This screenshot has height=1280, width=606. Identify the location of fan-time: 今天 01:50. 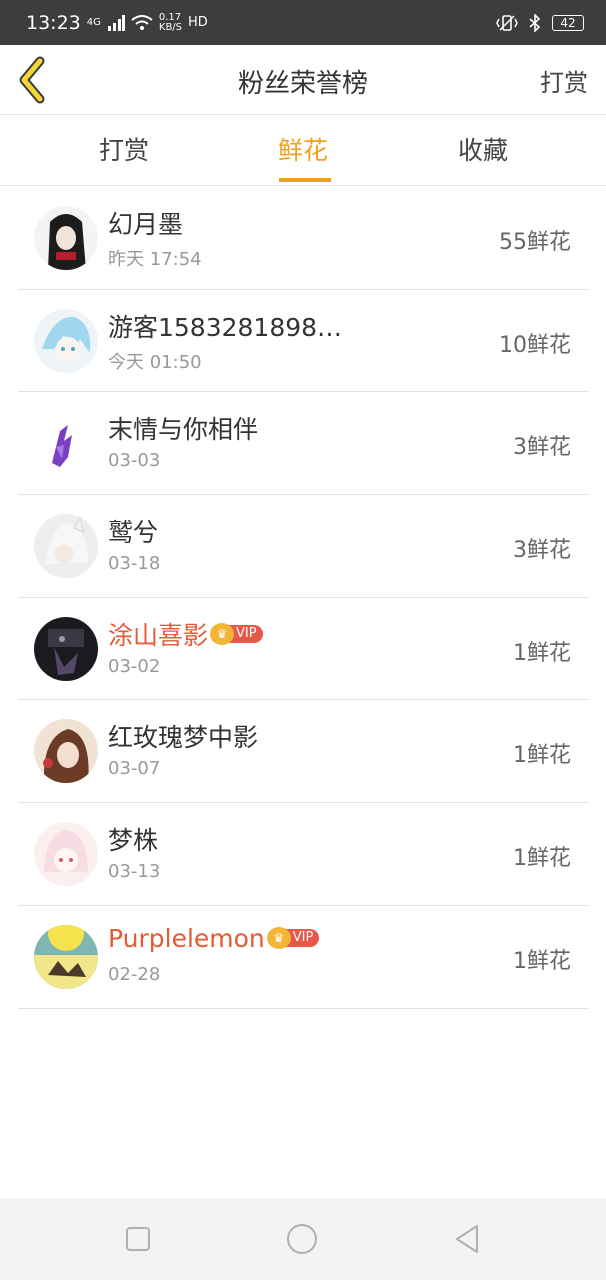
(155, 362).